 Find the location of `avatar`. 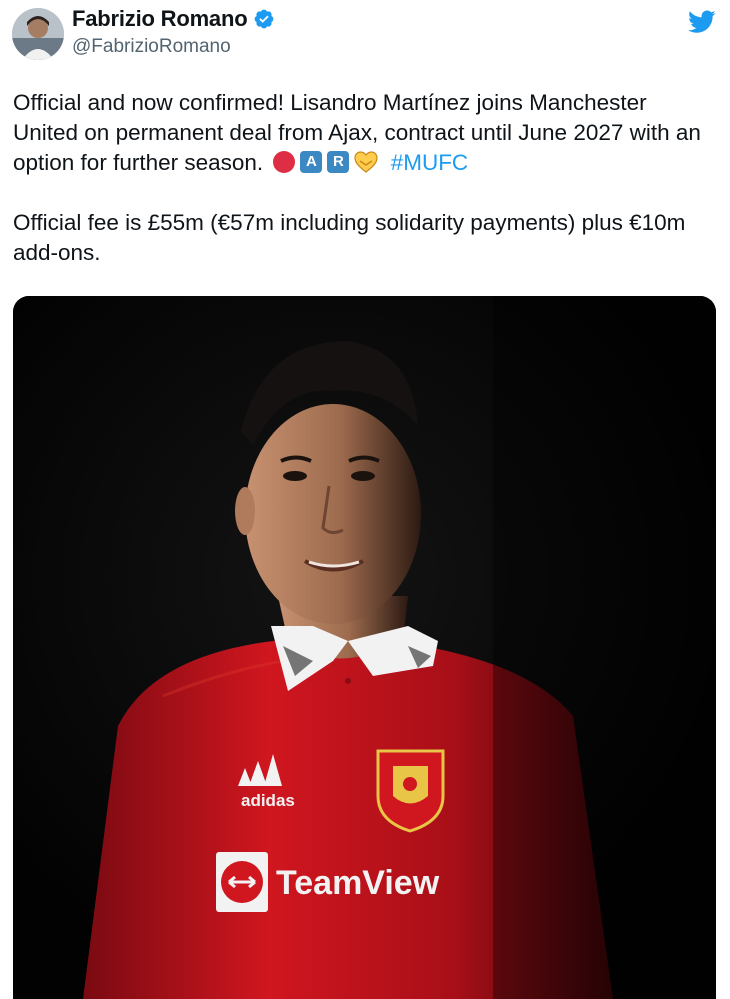

avatar is located at coordinates (38, 34).